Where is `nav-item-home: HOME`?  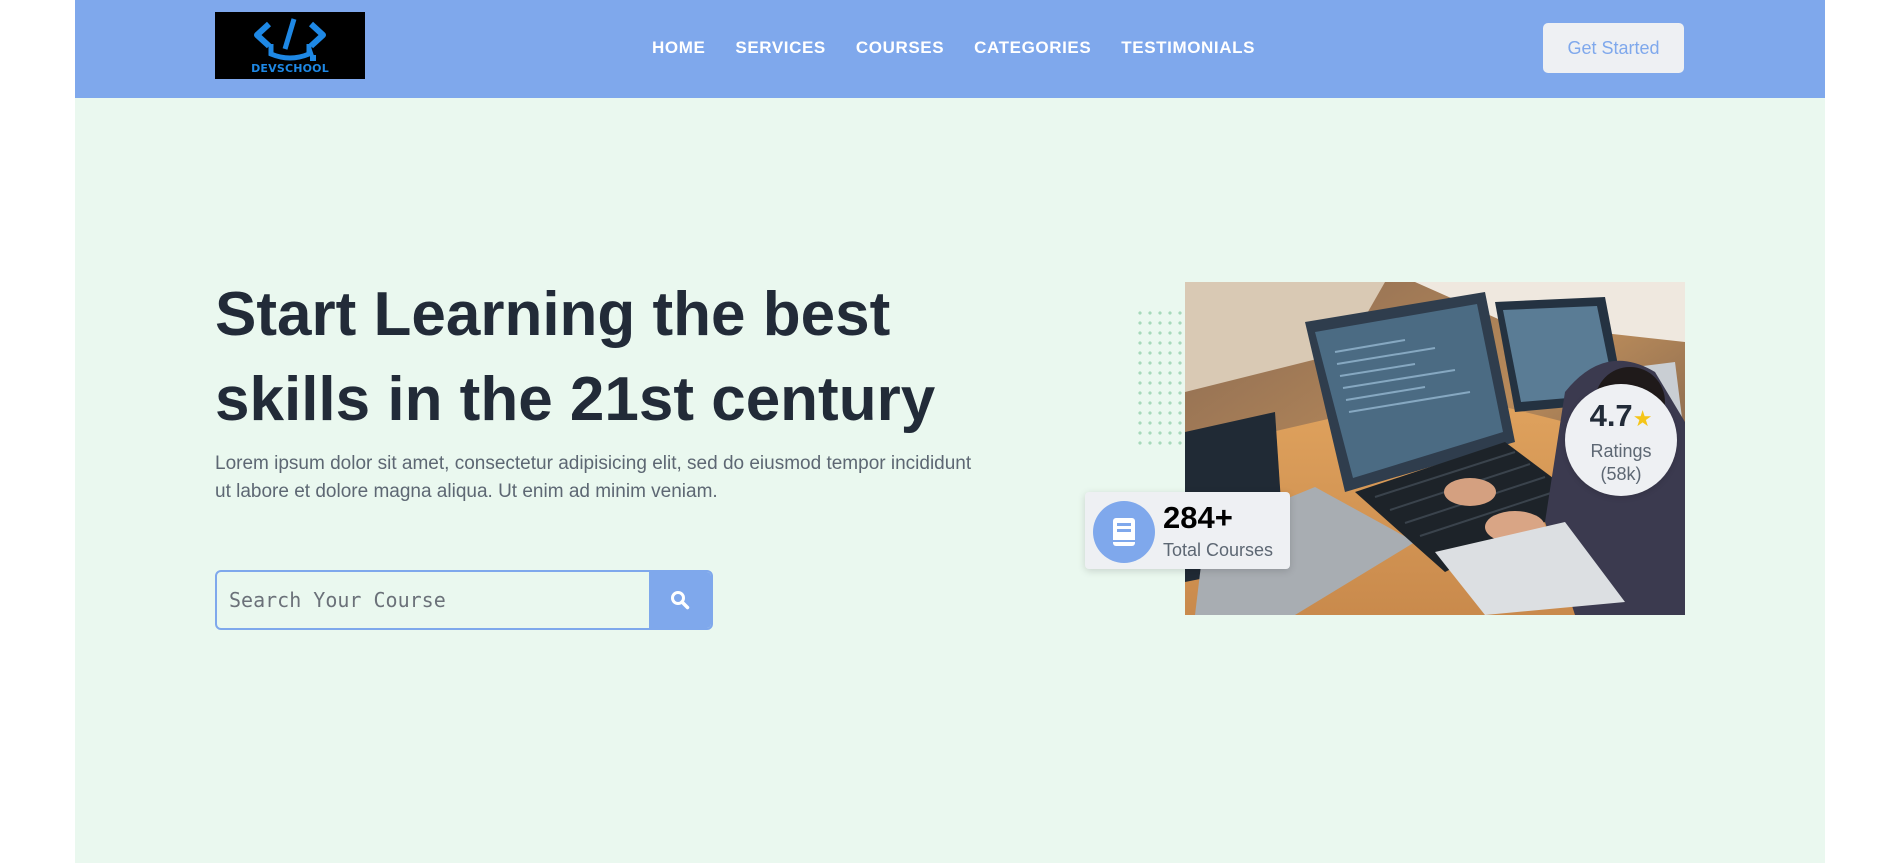 nav-item-home: HOME is located at coordinates (678, 48).